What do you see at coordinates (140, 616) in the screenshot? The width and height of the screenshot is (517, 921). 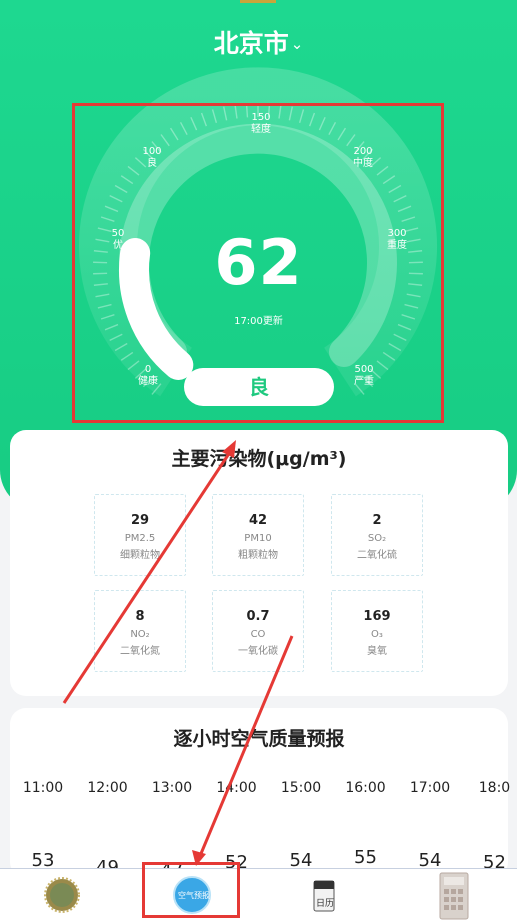 I see `pollutant-value: 8` at bounding box center [140, 616].